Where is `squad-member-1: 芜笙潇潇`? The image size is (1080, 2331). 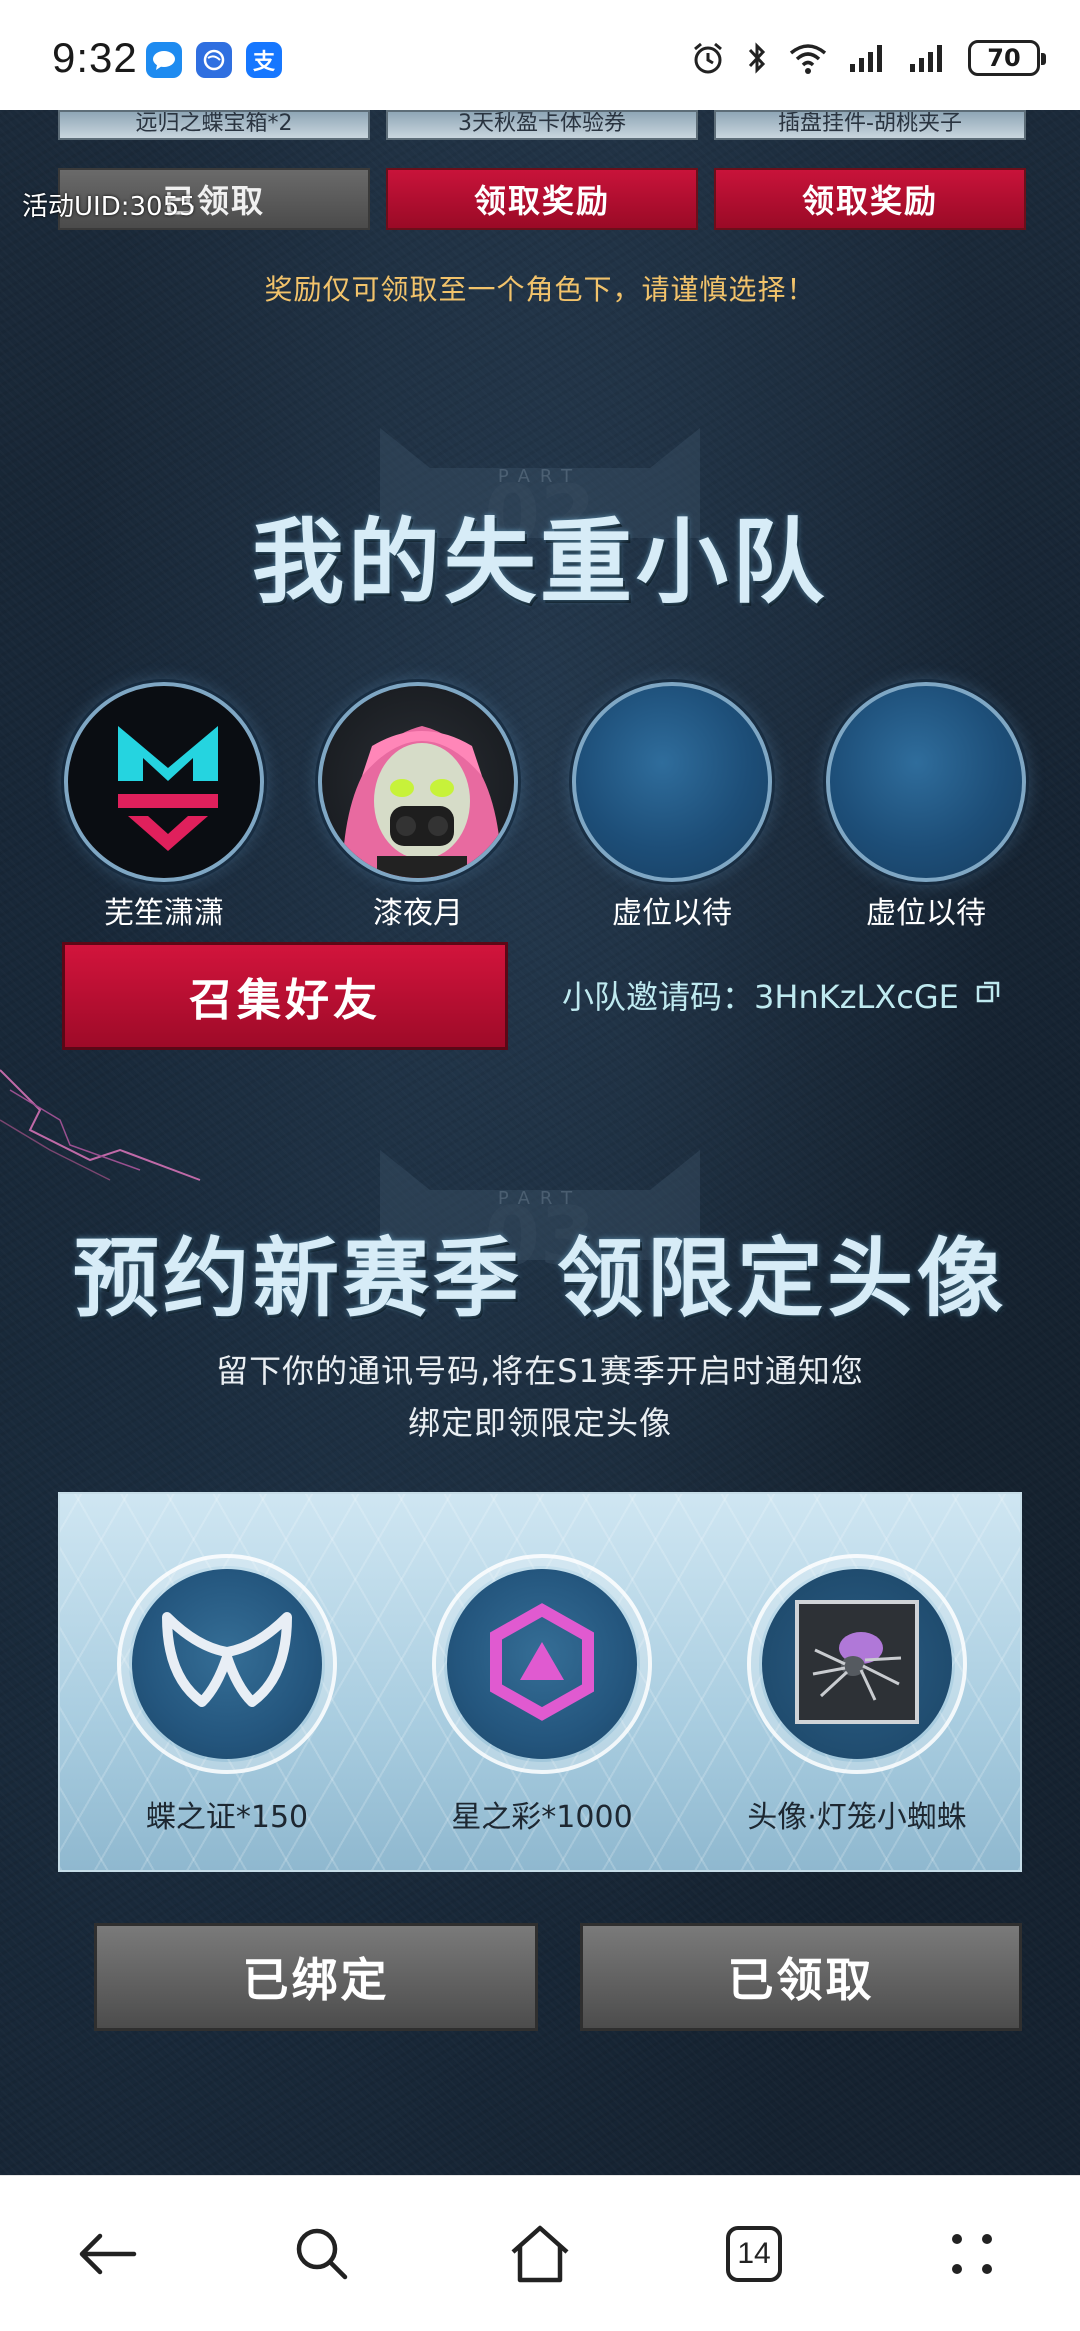
squad-member-1: 芜笙潇潇 is located at coordinates (164, 807).